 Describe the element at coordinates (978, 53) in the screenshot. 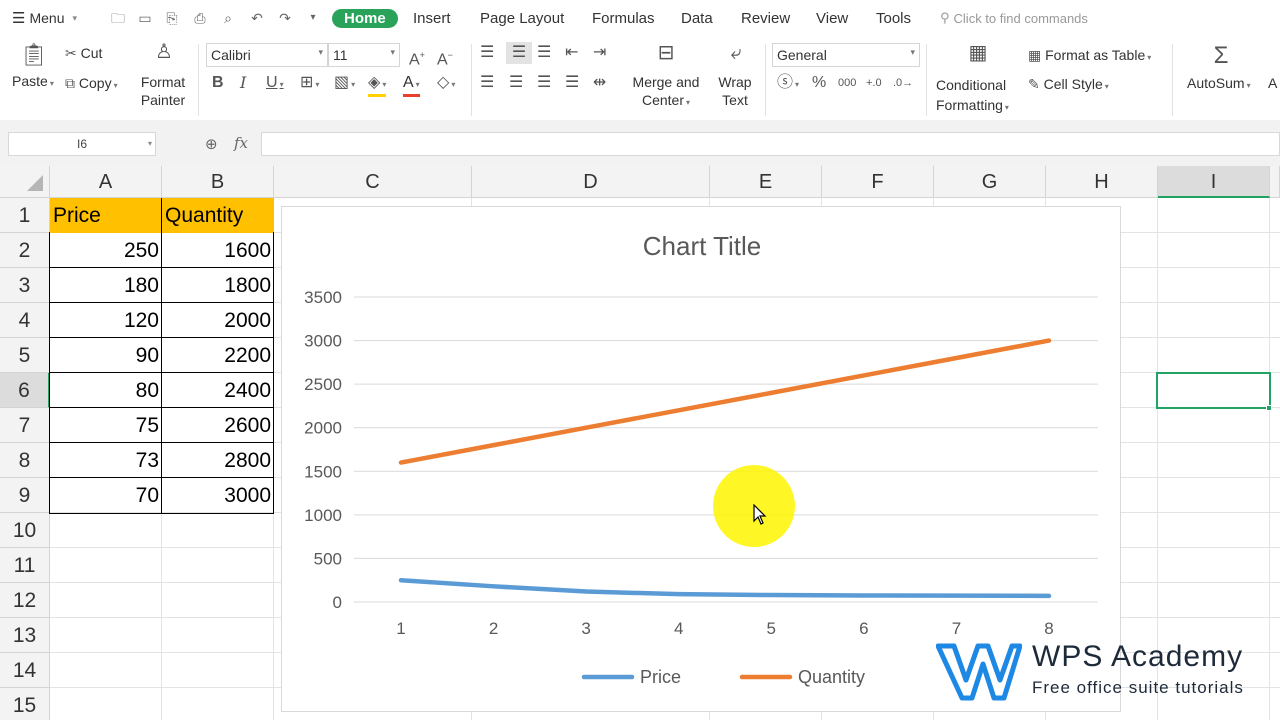

I see `conditional-formatting-icon: ▦` at that location.